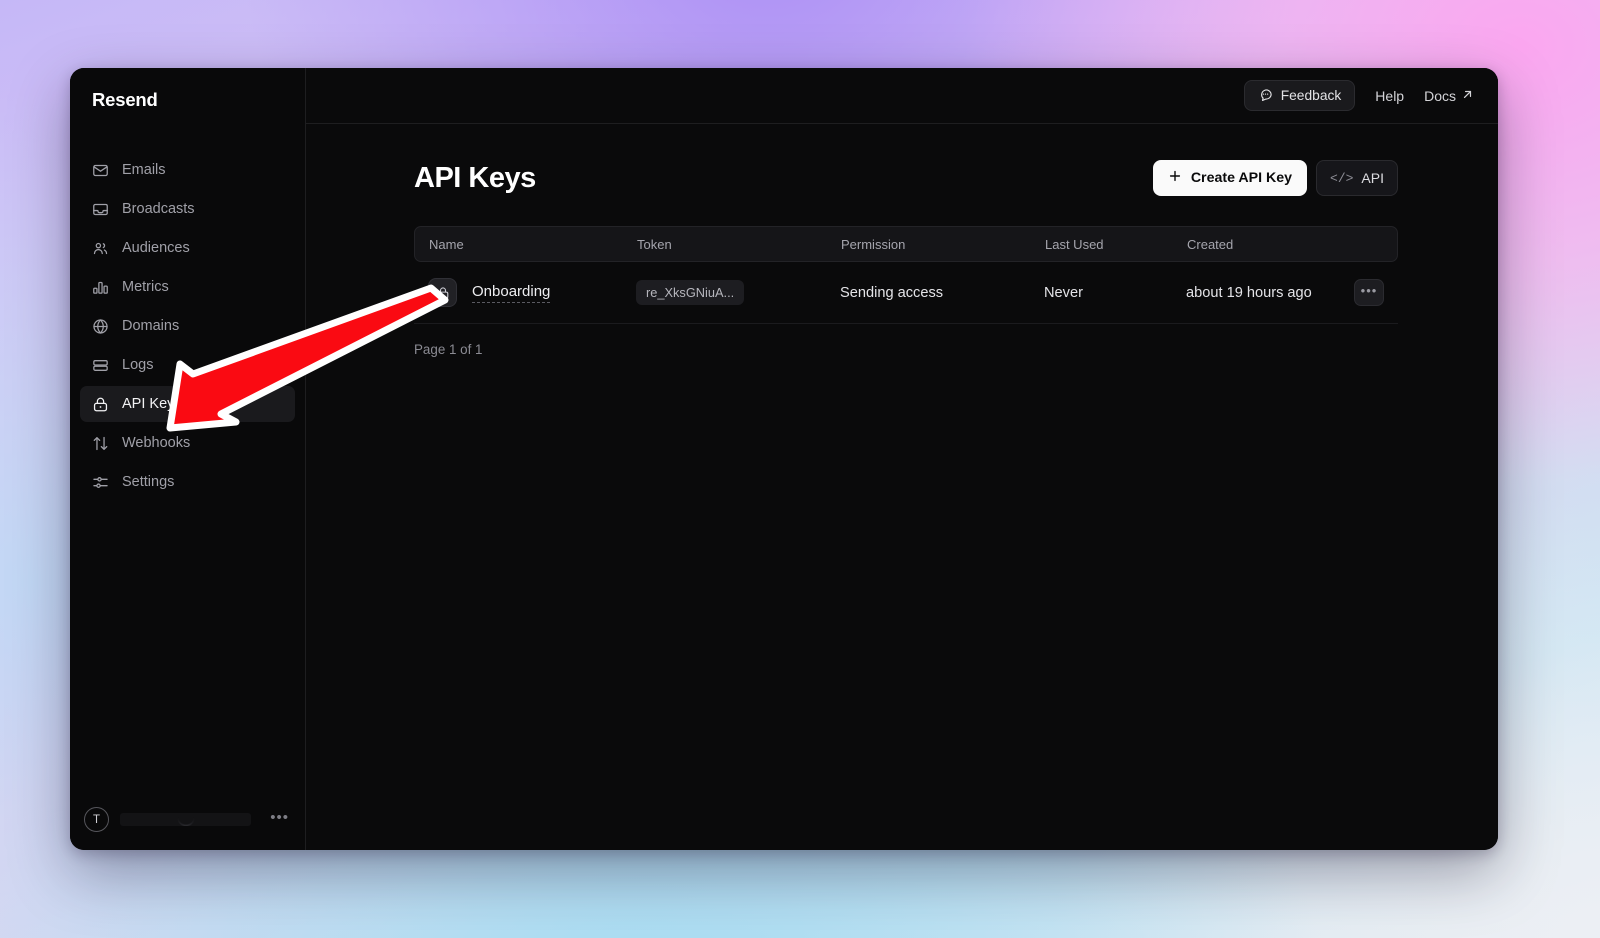  What do you see at coordinates (902, 96) in the screenshot?
I see `top-bar: Feedback Help Docs` at bounding box center [902, 96].